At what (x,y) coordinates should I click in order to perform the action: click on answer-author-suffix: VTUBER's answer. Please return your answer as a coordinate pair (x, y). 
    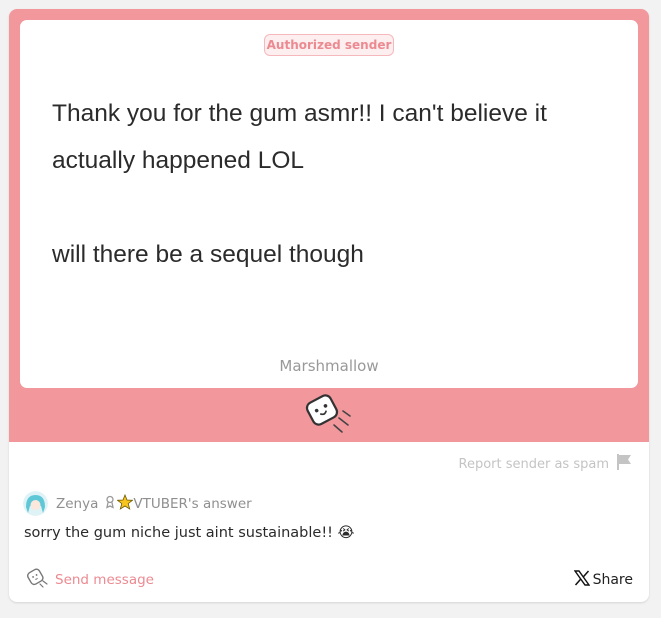
    Looking at the image, I should click on (192, 503).